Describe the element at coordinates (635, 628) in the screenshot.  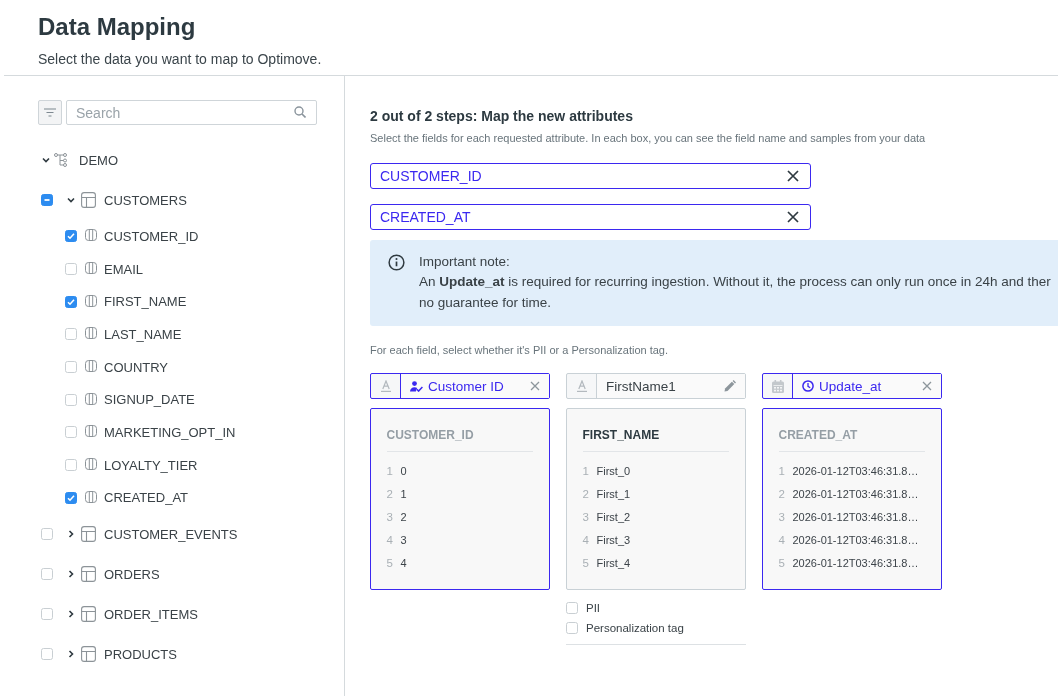
I see `checkbox-label: Personalization tag` at that location.